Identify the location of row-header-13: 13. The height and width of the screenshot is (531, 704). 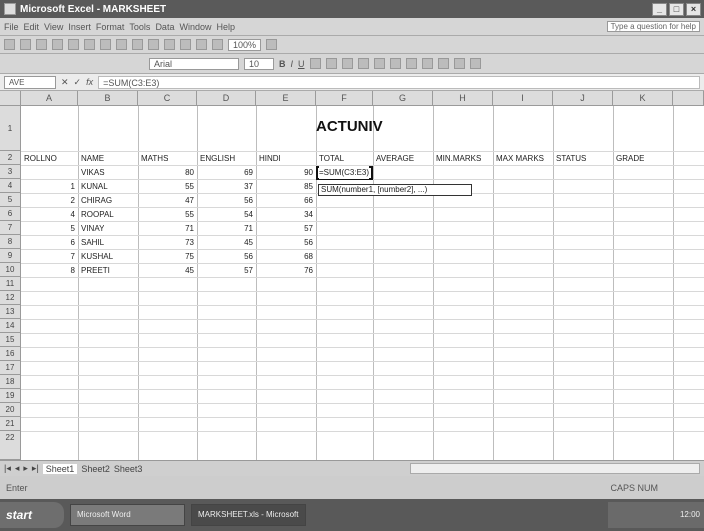
(10, 312).